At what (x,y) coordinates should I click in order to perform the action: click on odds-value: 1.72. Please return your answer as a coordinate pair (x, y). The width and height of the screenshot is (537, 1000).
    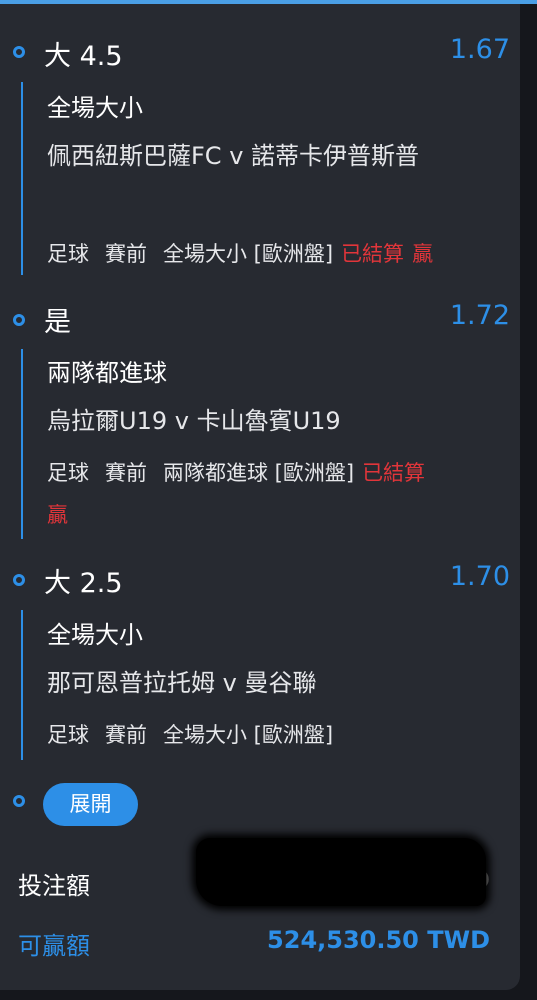
    Looking at the image, I should click on (479, 315).